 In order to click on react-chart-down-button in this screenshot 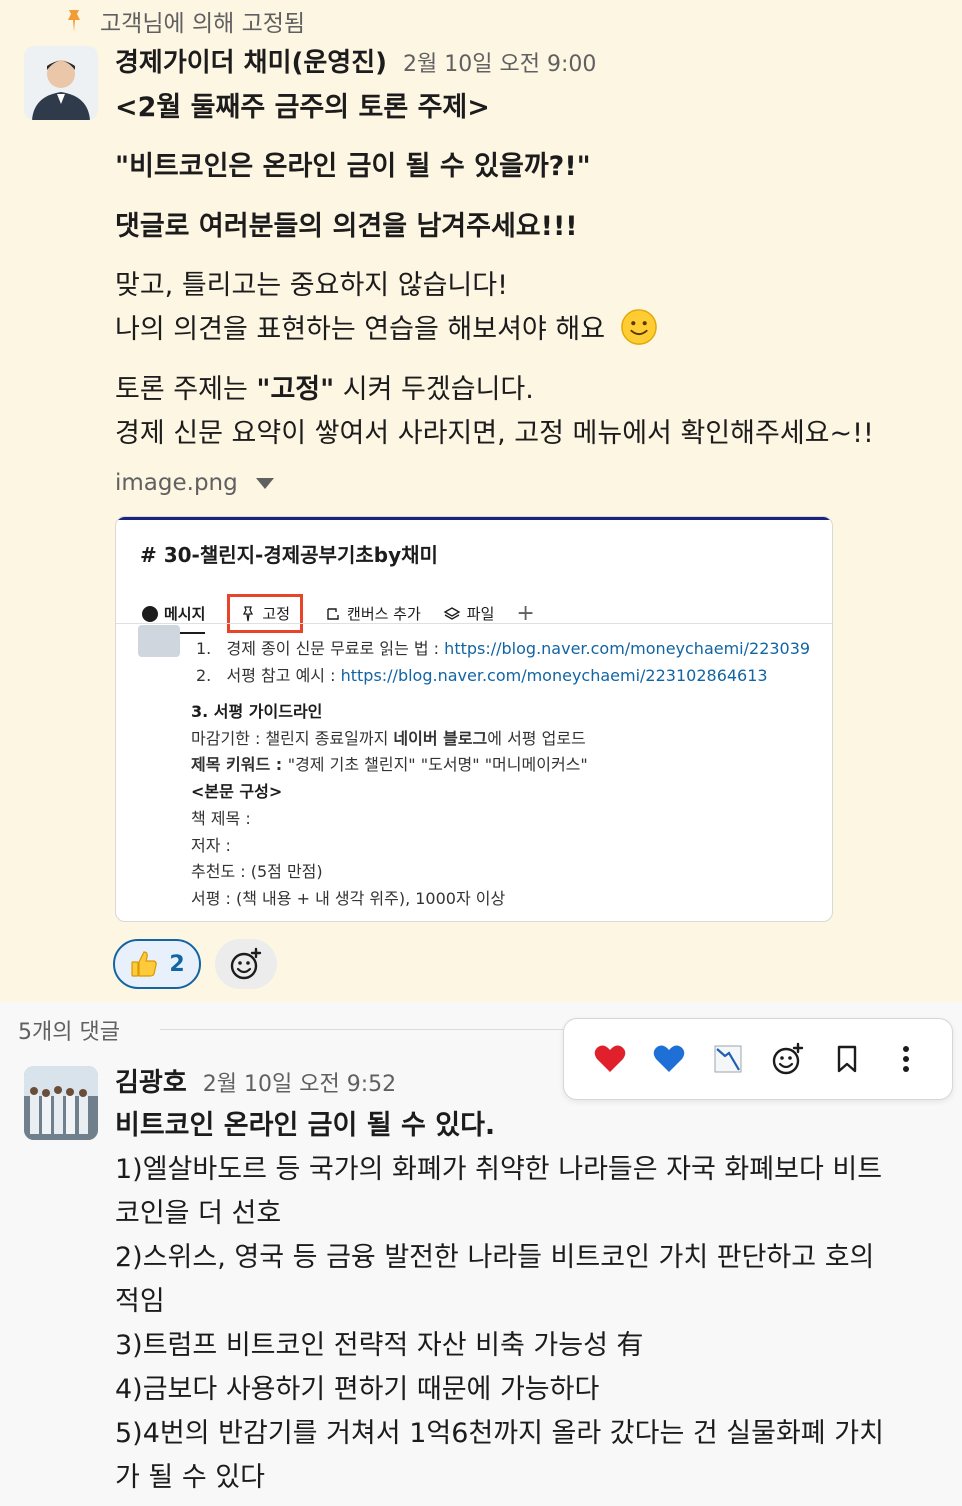, I will do `click(728, 1059)`.